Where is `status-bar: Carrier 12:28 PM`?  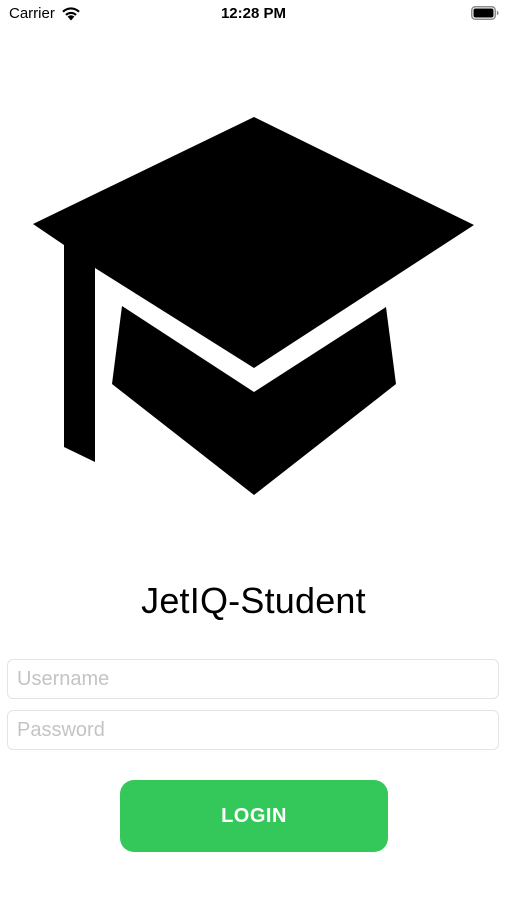
status-bar: Carrier 12:28 PM is located at coordinates (253, 15).